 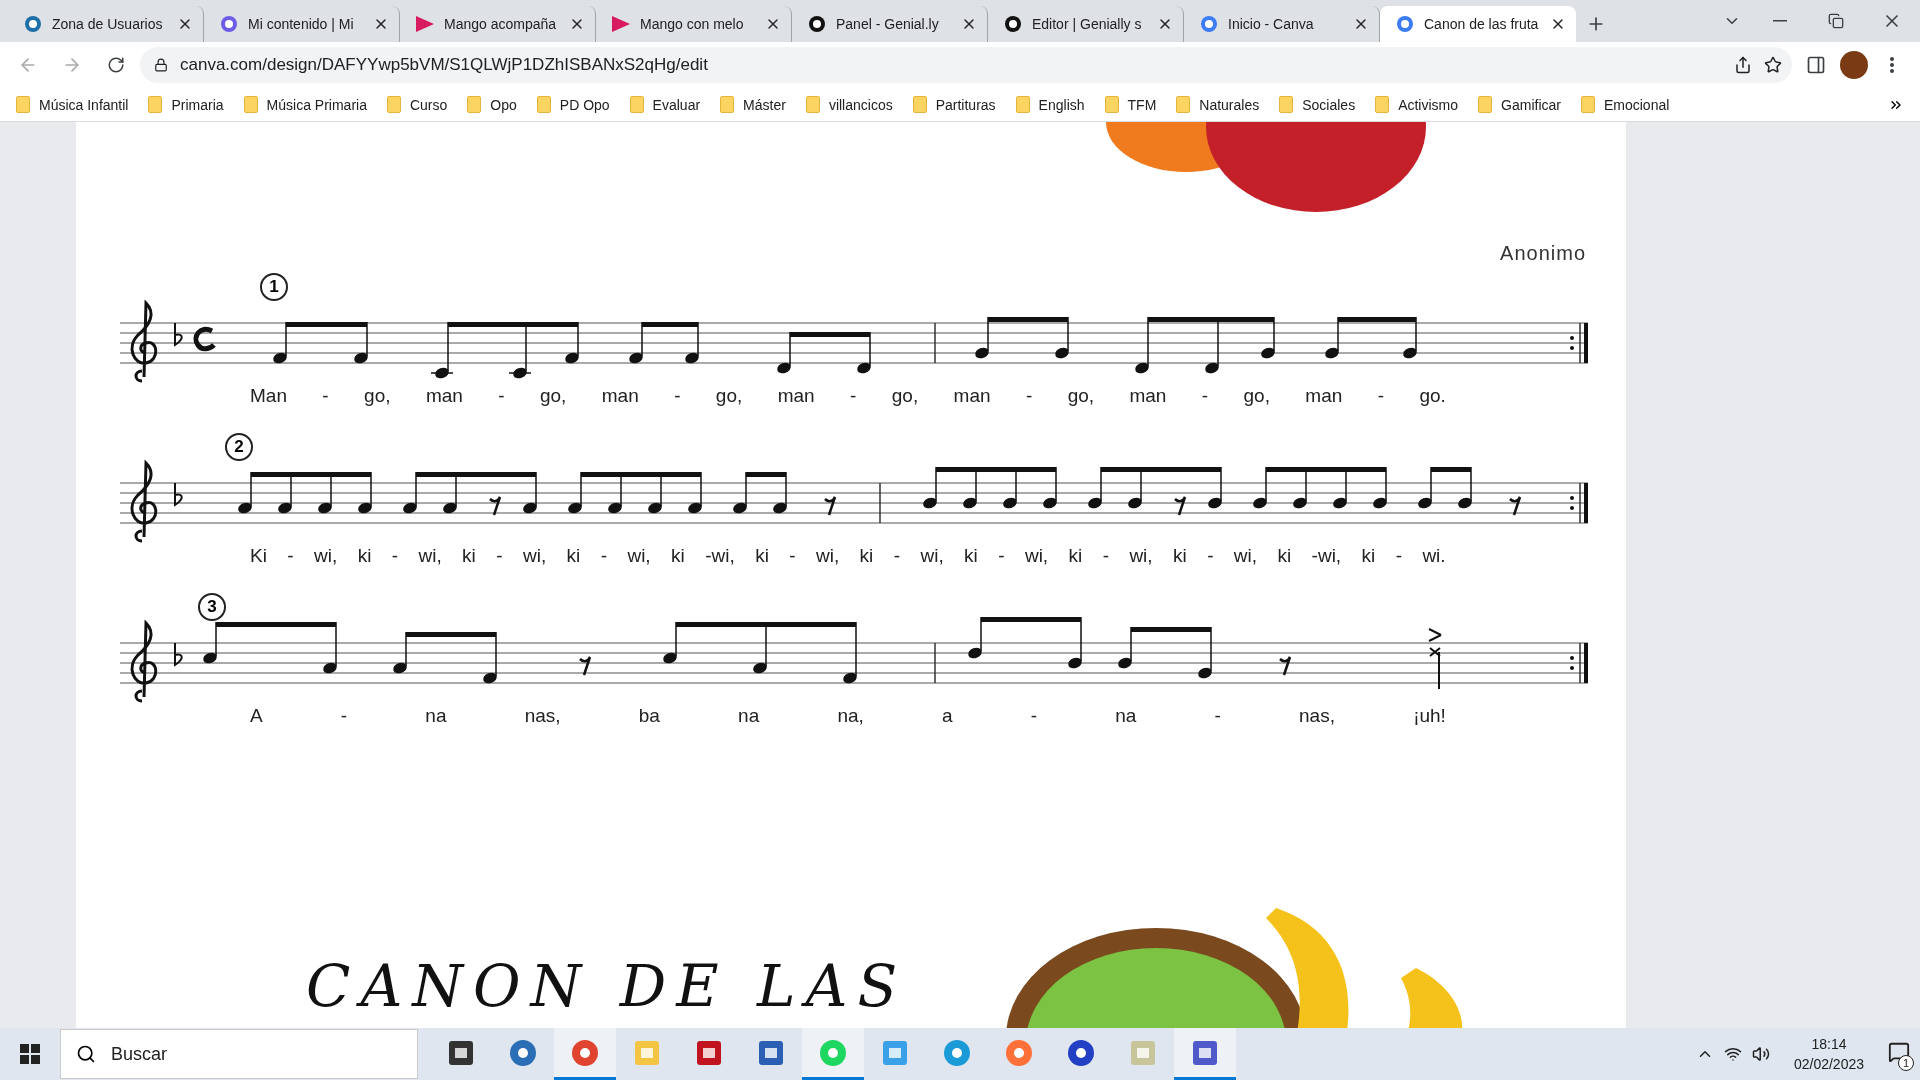 What do you see at coordinates (849, 104) in the screenshot?
I see `bookmark-folder: villancicos` at bounding box center [849, 104].